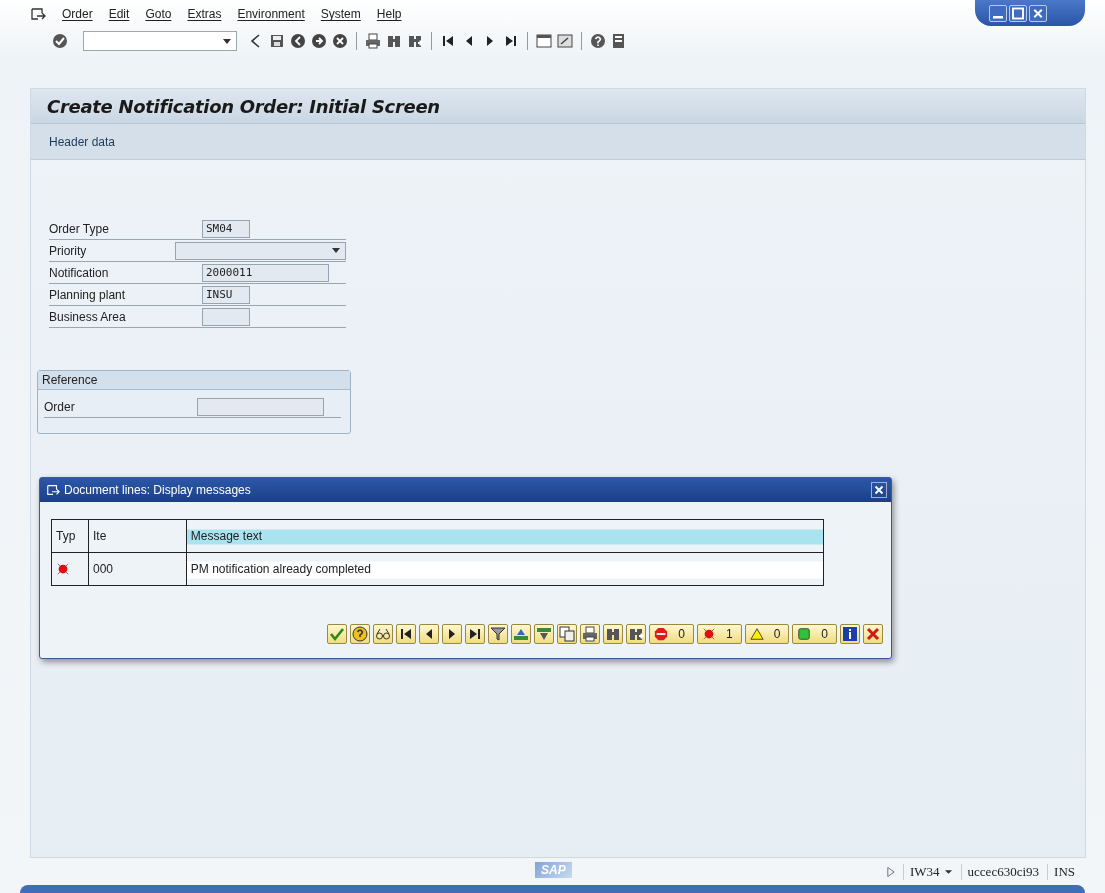 The image size is (1105, 893). What do you see at coordinates (77, 14) in the screenshot?
I see `menu-item: Order` at bounding box center [77, 14].